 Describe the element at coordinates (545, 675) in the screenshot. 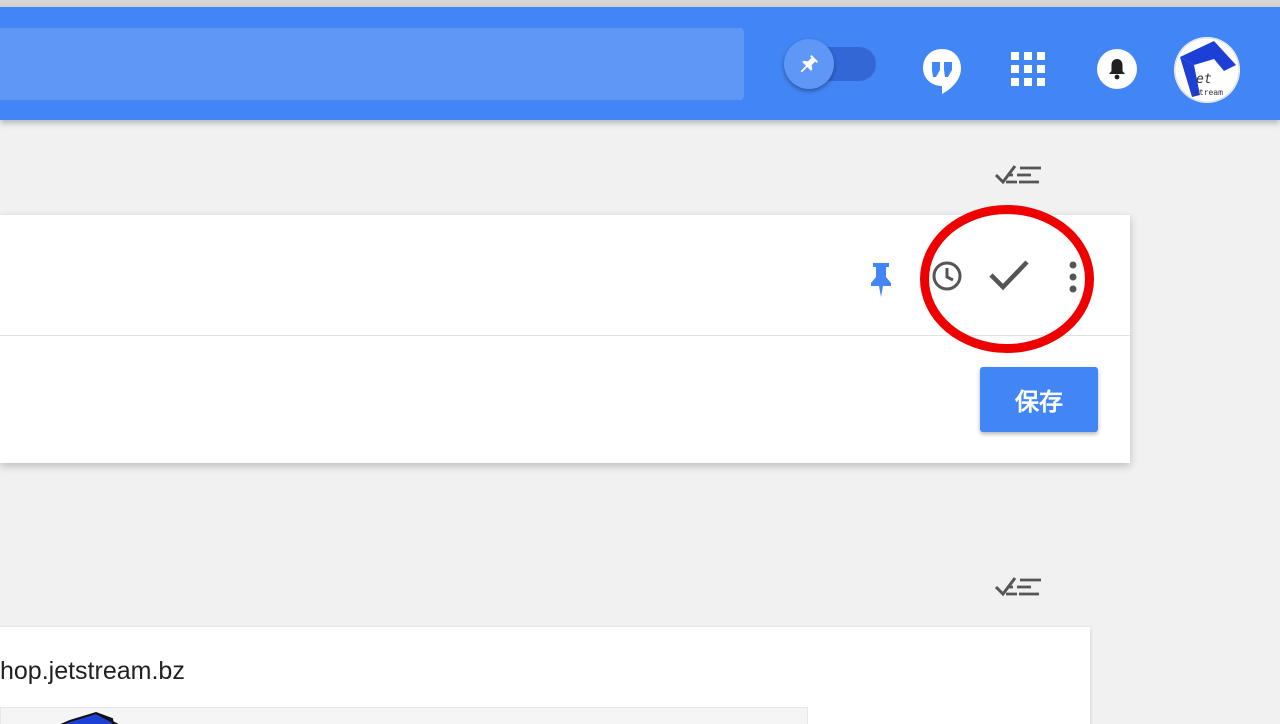

I see `link-card: hop.jetstream.bz` at that location.